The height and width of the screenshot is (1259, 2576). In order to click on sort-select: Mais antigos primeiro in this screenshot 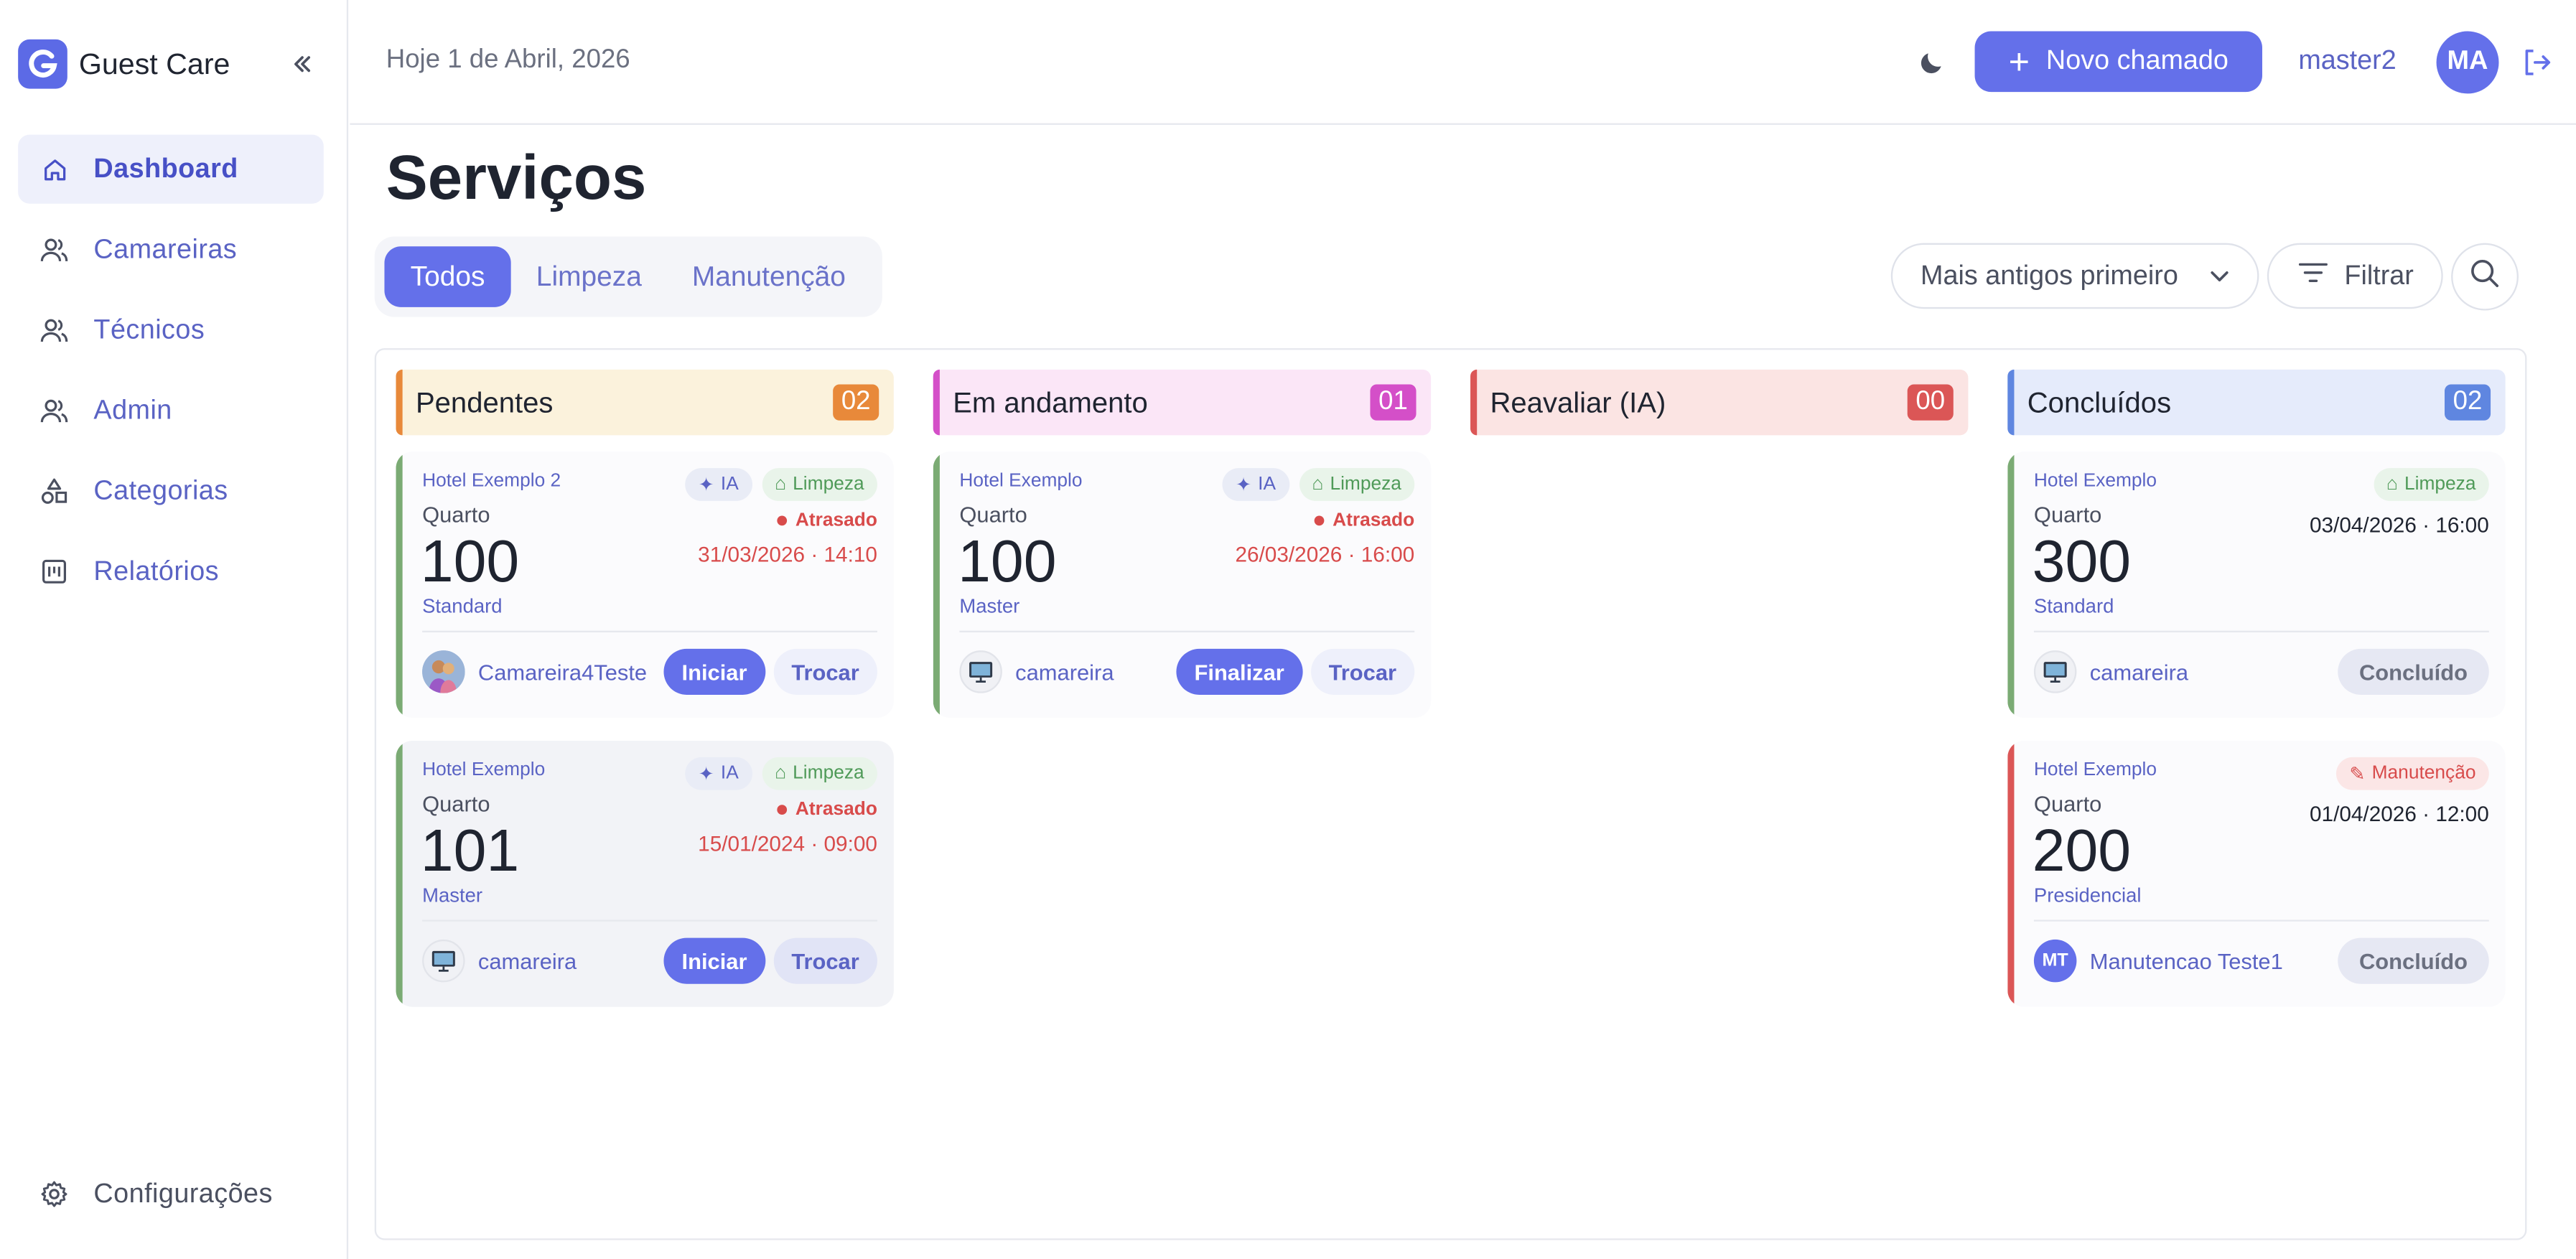, I will do `click(2074, 276)`.